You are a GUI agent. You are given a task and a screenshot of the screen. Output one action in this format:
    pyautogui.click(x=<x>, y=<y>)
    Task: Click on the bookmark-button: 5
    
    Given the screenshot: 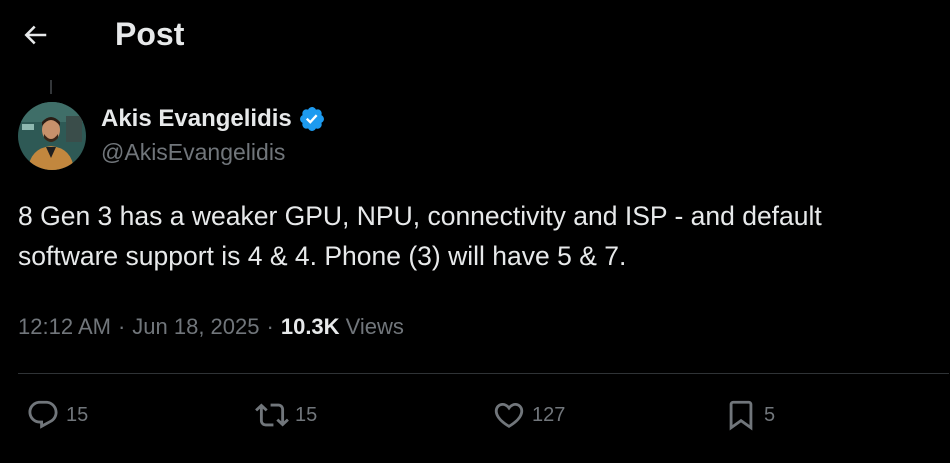 What is the action you would take?
    pyautogui.click(x=749, y=415)
    